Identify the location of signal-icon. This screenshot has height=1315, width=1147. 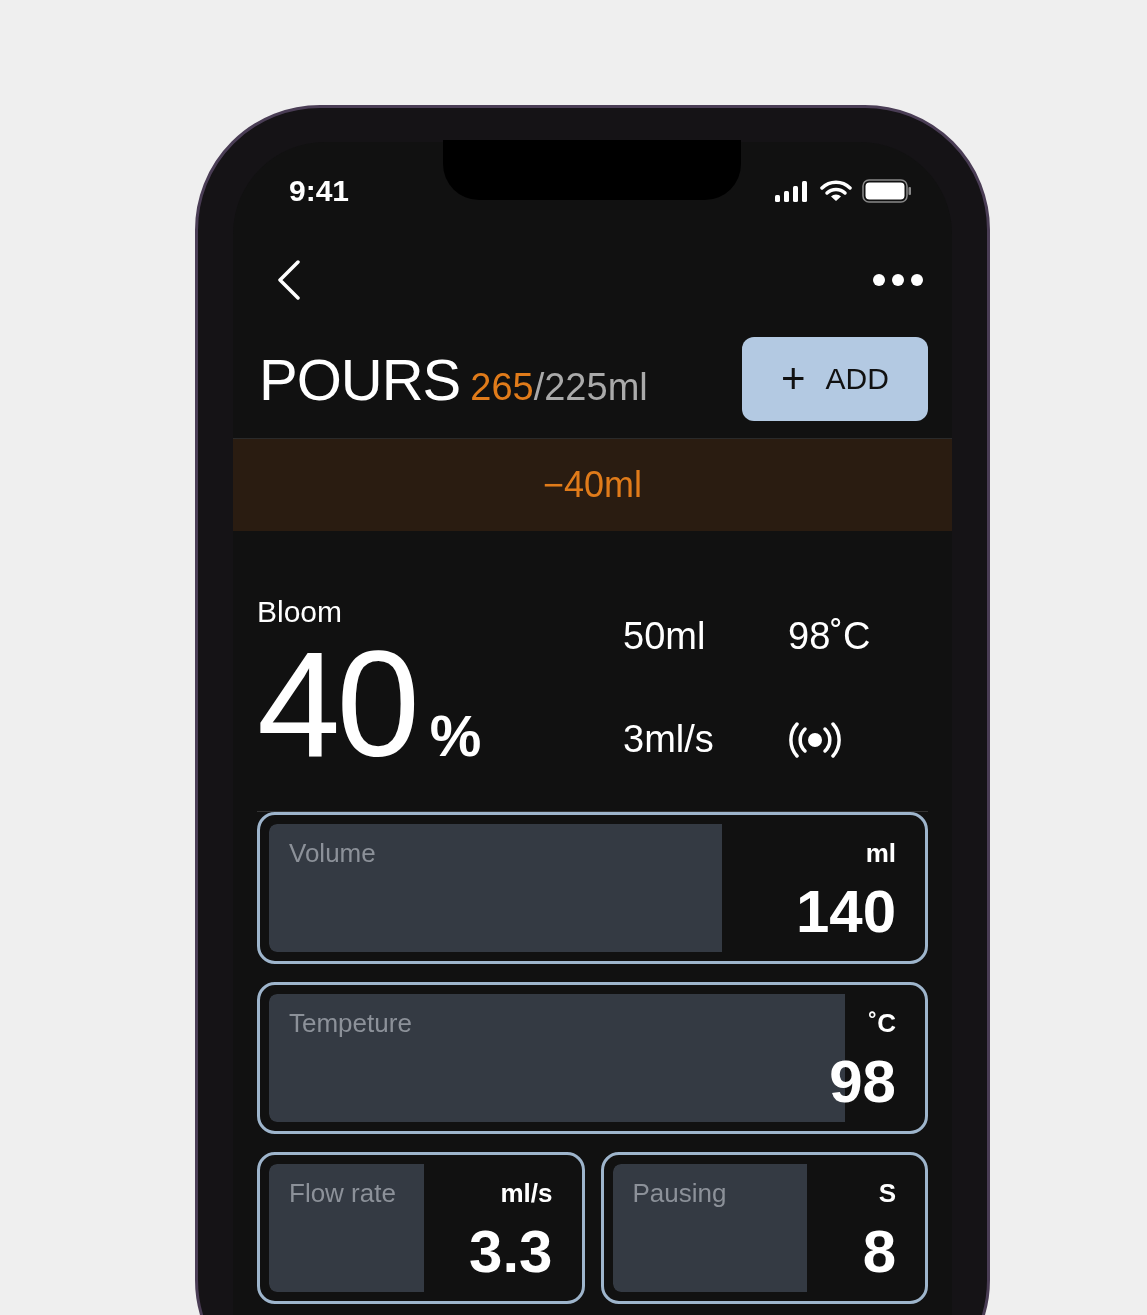
(792, 191).